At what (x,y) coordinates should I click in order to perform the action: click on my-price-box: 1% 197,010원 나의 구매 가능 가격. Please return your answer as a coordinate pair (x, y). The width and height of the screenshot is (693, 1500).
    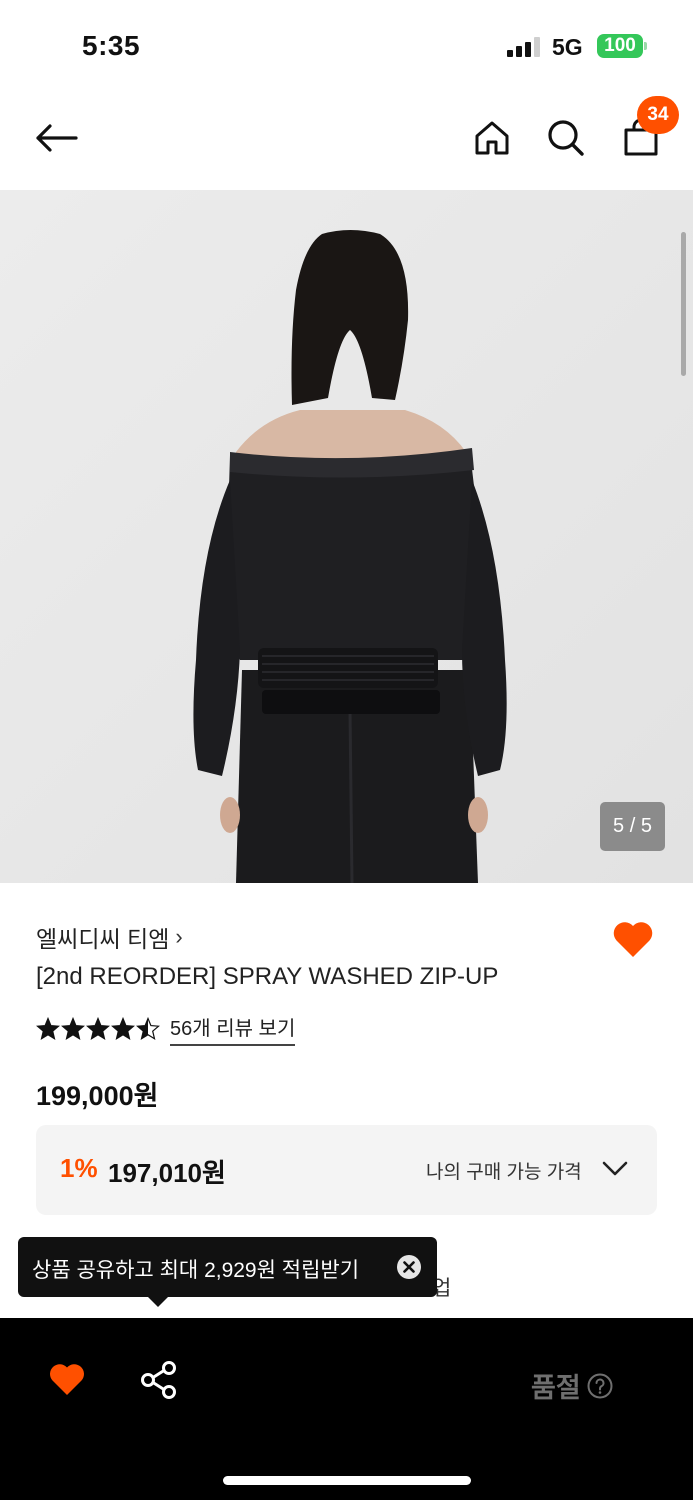
    Looking at the image, I should click on (346, 1170).